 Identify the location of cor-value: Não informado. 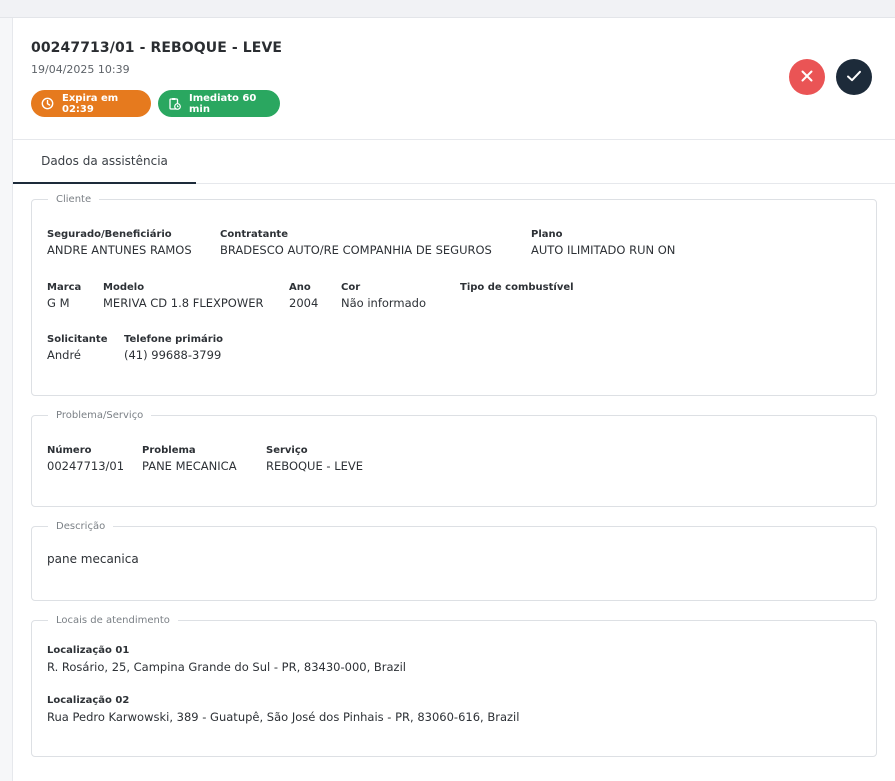
(384, 303).